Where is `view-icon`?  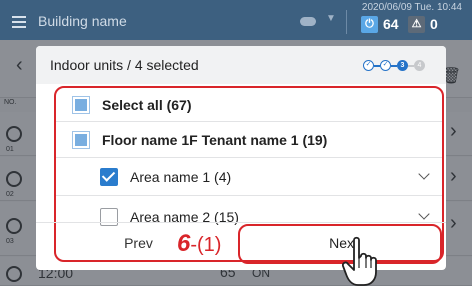
view-icon is located at coordinates (308, 21).